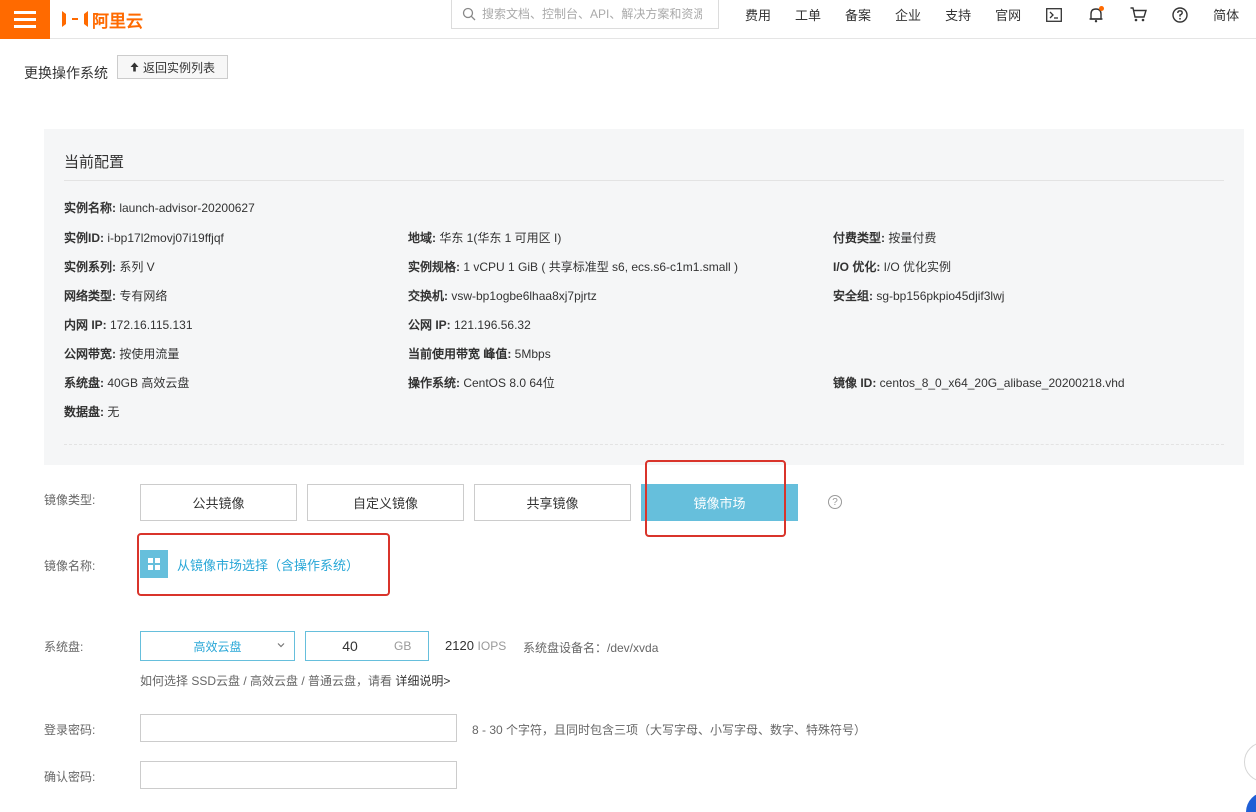  What do you see at coordinates (281, 645) in the screenshot?
I see `chevron-down-icon` at bounding box center [281, 645].